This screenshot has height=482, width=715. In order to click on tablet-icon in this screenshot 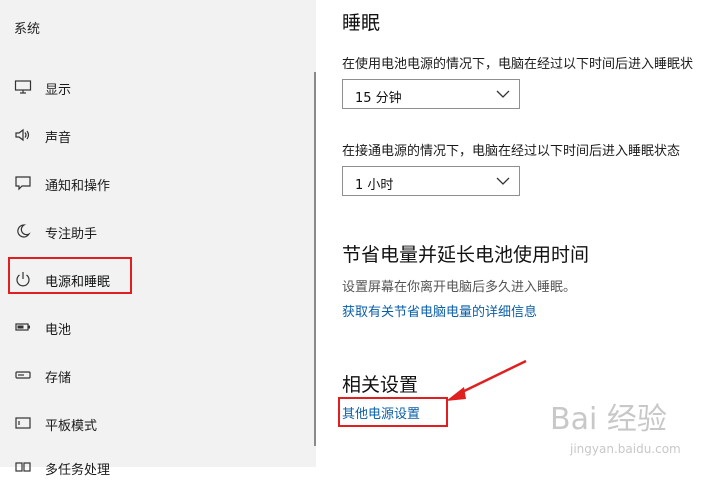, I will do `click(23, 423)`.